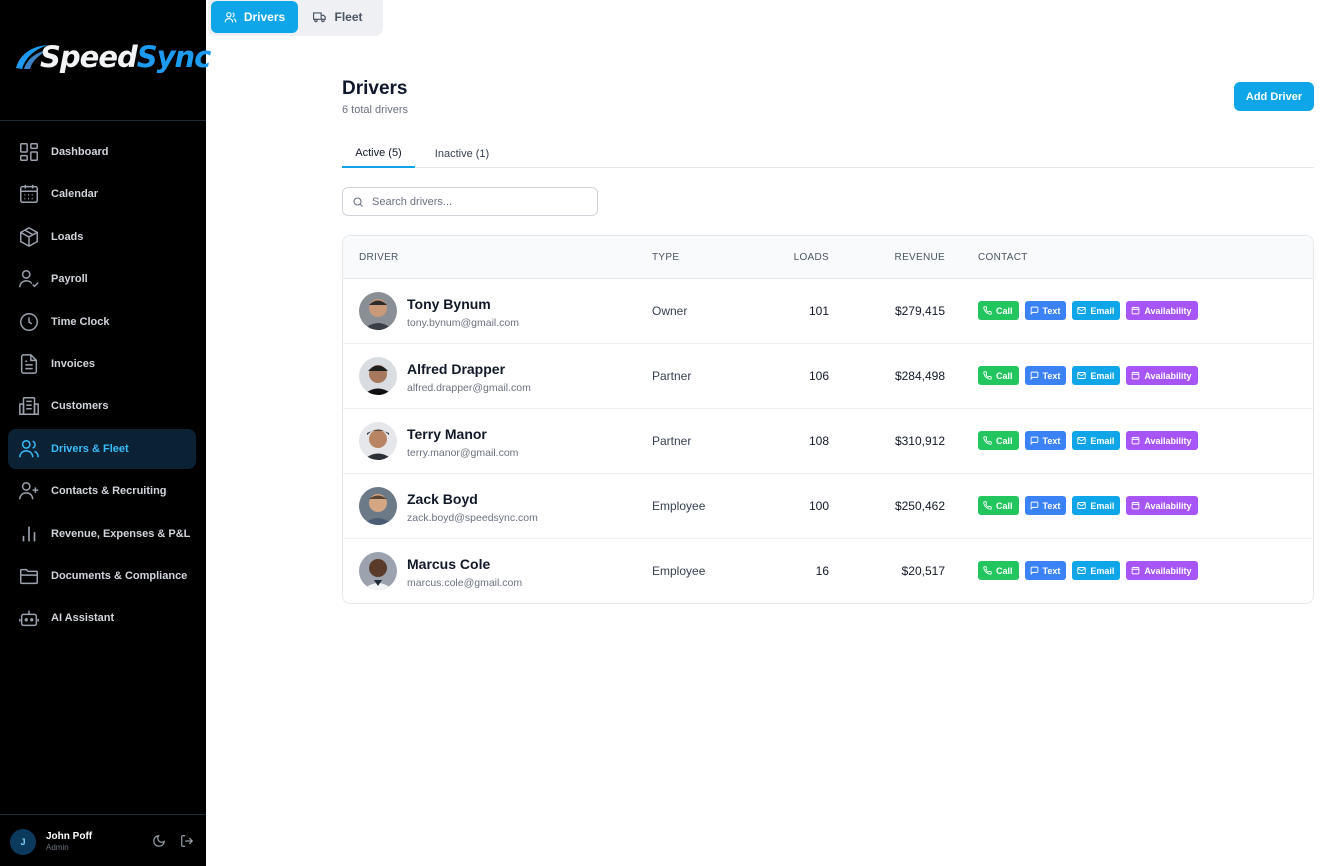 This screenshot has width=1335, height=866. I want to click on sidebar-item-label: Loads, so click(67, 236).